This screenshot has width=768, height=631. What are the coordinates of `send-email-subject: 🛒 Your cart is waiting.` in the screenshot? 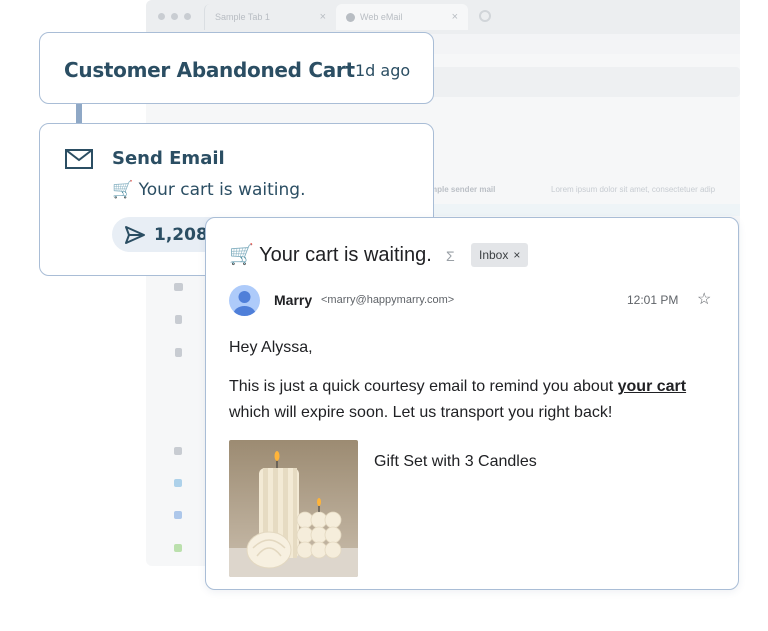 It's located at (209, 190).